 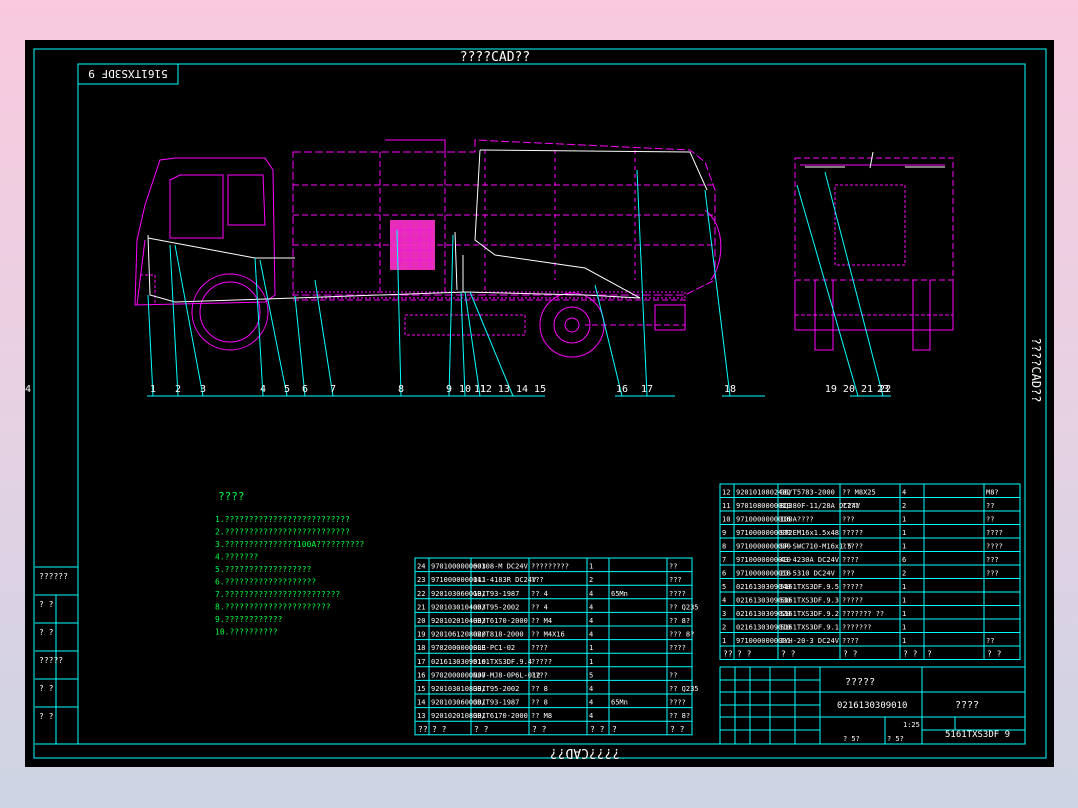 I want to click on parts-cell: ?? M8, so click(x=541, y=716).